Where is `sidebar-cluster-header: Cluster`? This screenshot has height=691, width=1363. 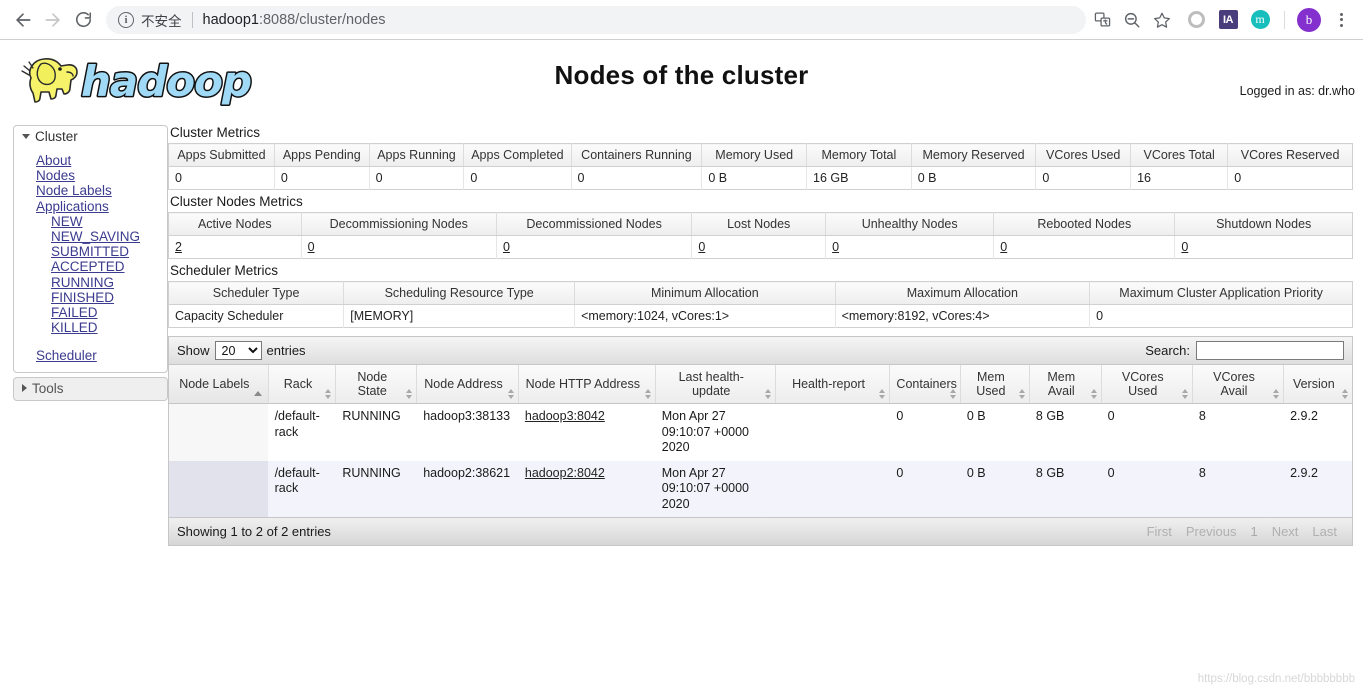
sidebar-cluster-header: Cluster is located at coordinates (90, 137).